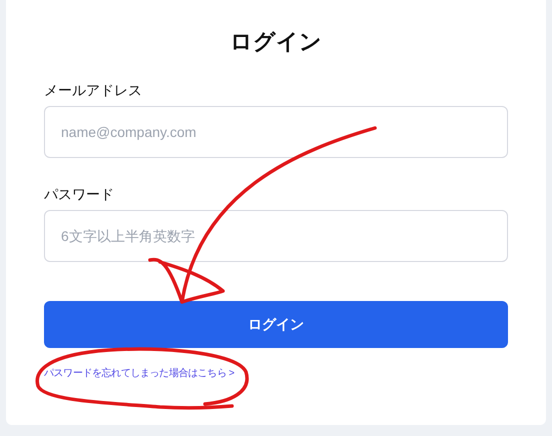  What do you see at coordinates (276, 324) in the screenshot?
I see `login-button: ログイン` at bounding box center [276, 324].